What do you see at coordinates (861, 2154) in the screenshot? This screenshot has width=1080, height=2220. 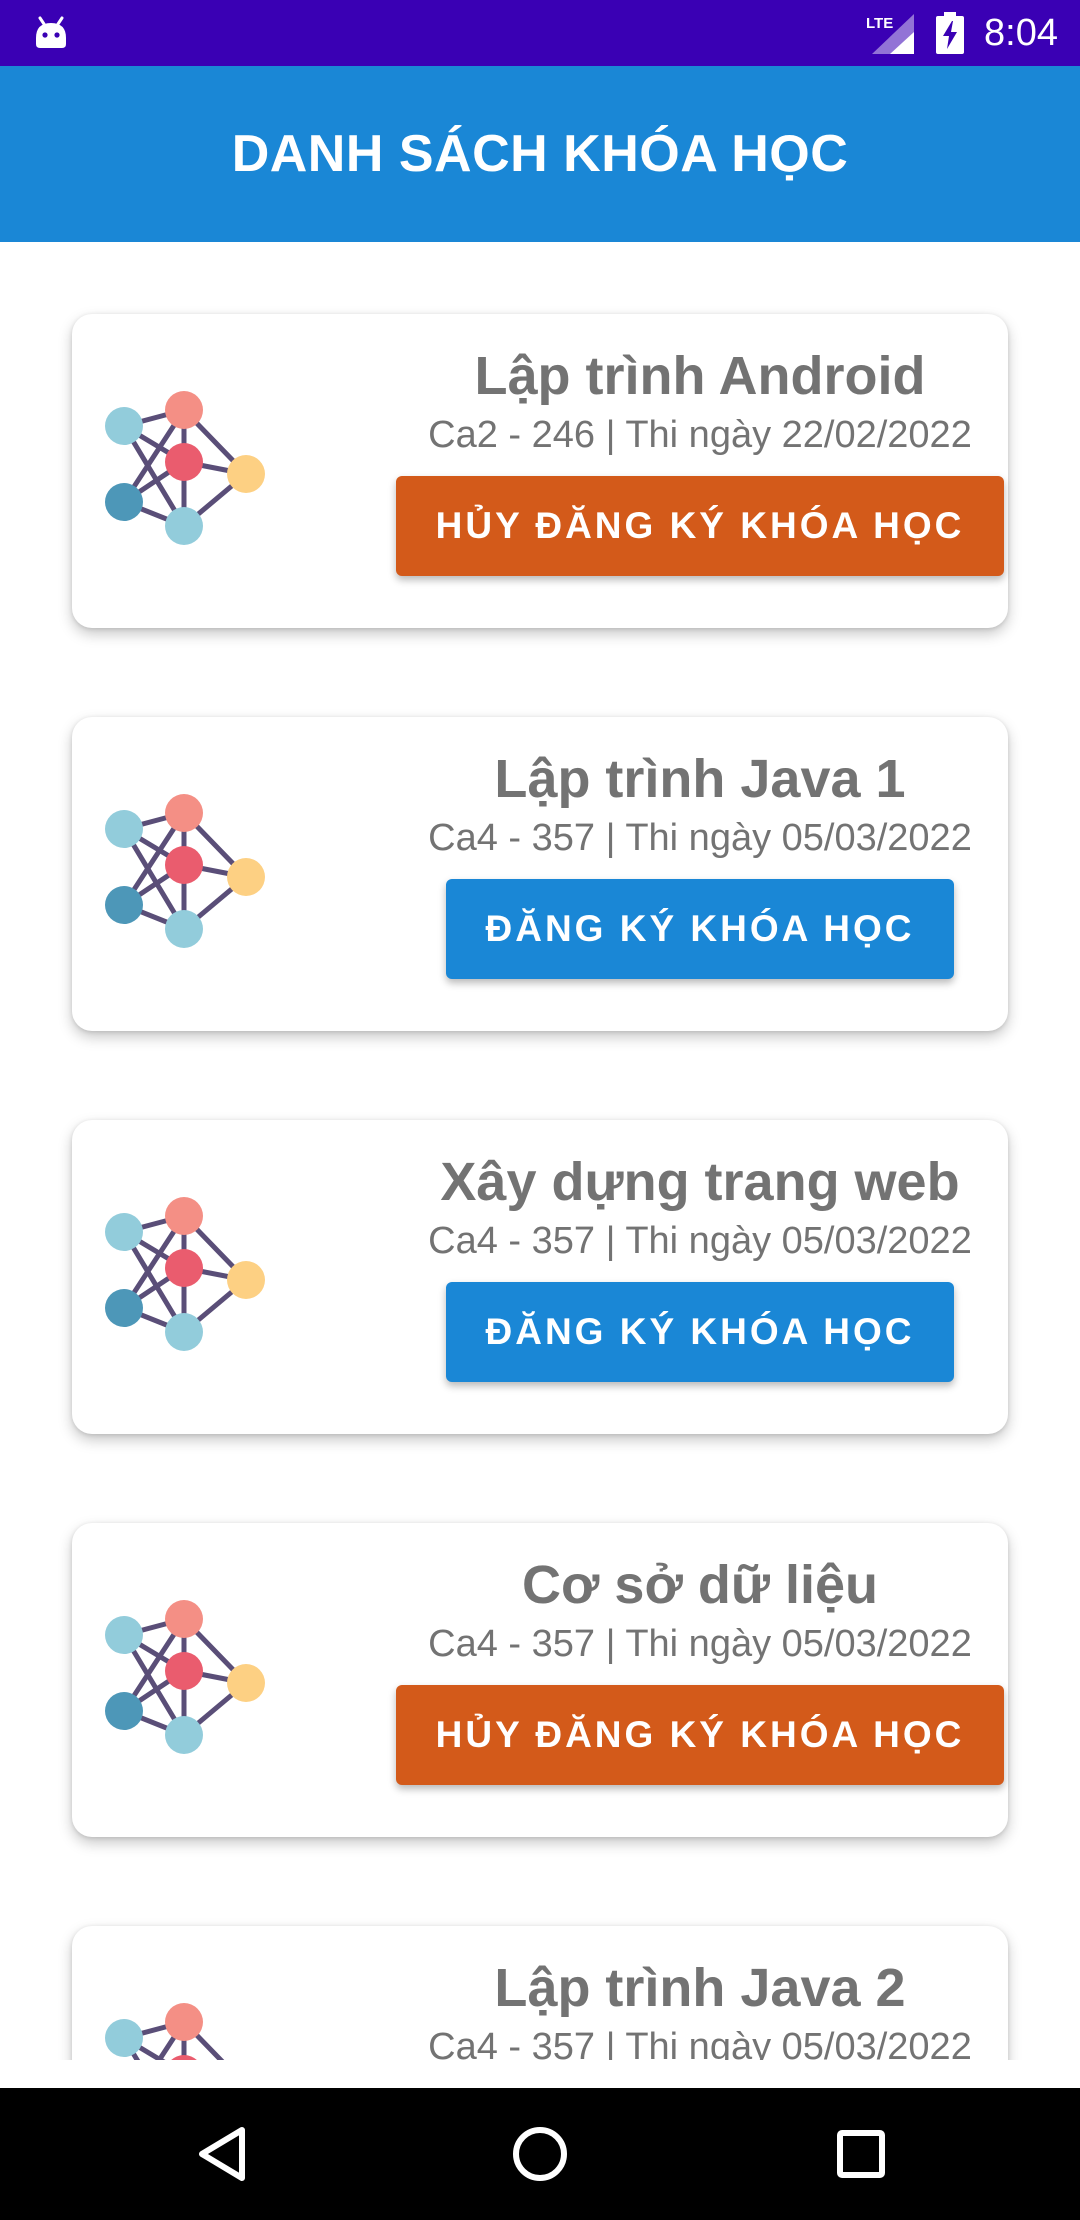 I see `recents-icon` at bounding box center [861, 2154].